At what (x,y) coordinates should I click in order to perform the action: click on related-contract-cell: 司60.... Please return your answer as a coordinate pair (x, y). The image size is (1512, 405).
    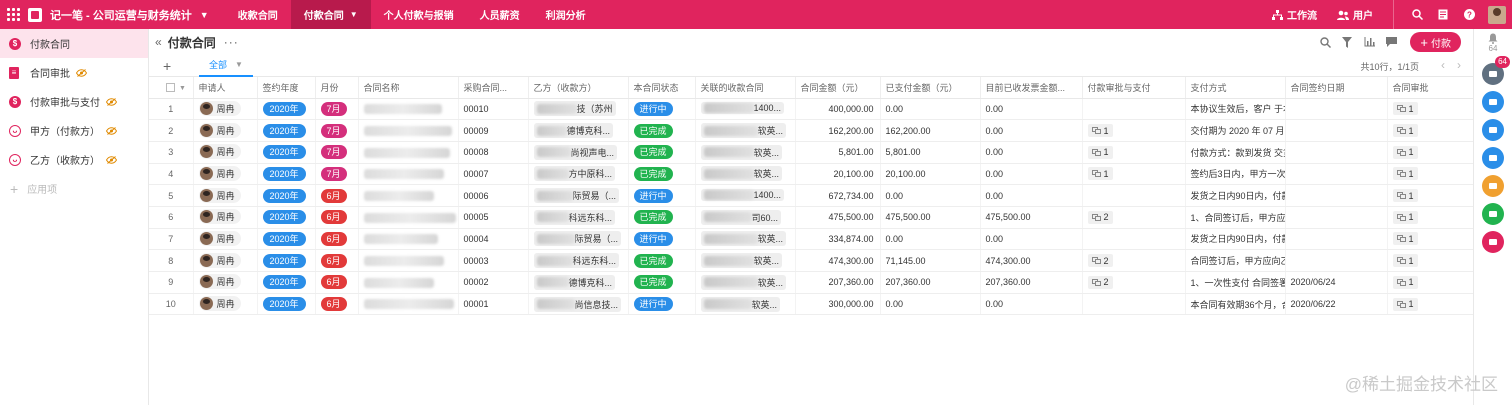
    Looking at the image, I should click on (745, 217).